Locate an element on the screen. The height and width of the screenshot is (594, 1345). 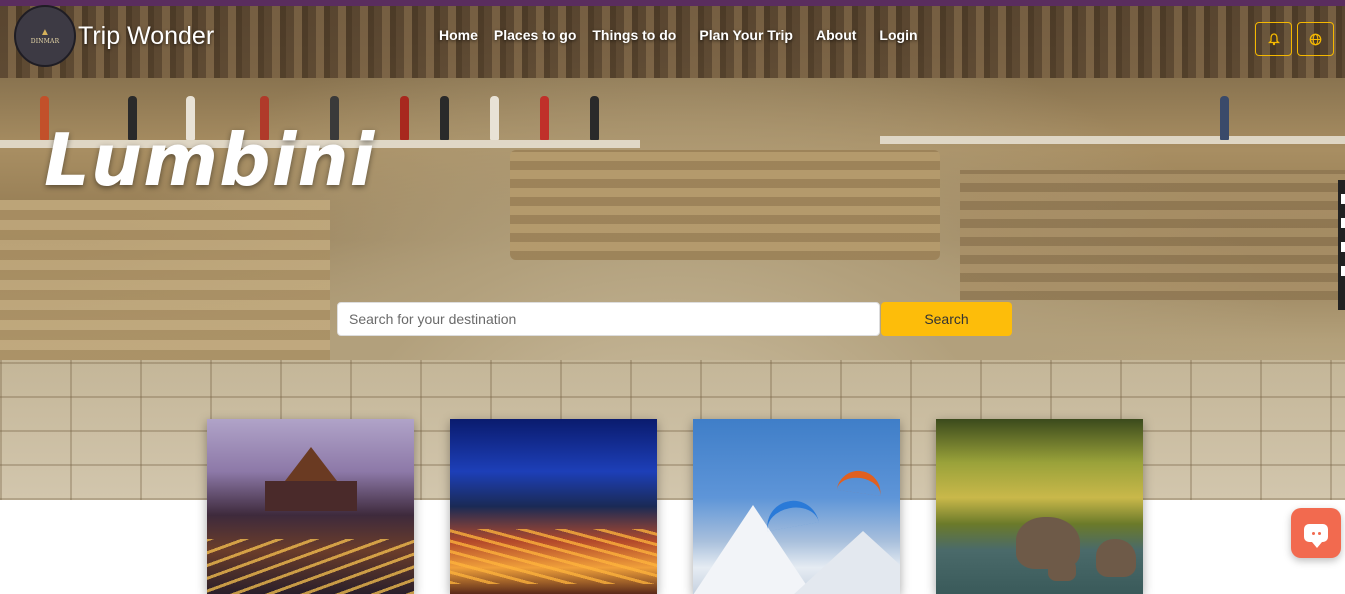
language-button is located at coordinates (1315, 39).